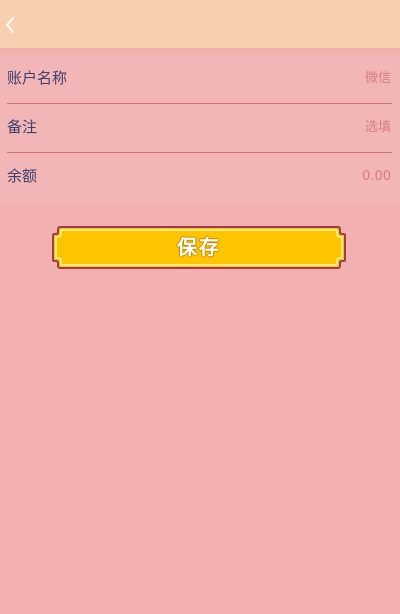  Describe the element at coordinates (22, 127) in the screenshot. I see `note-label: 备注` at that location.